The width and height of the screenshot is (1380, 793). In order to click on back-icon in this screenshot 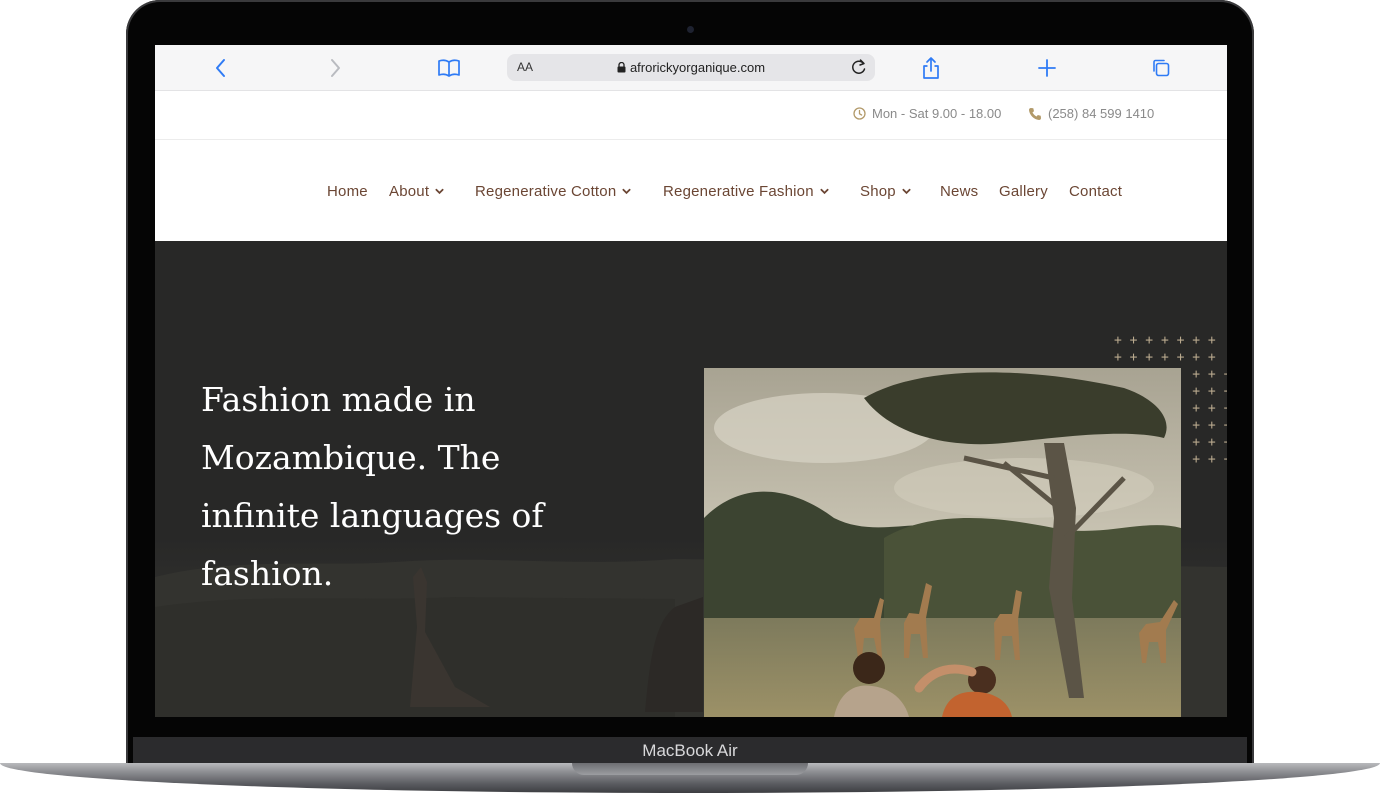, I will do `click(221, 68)`.